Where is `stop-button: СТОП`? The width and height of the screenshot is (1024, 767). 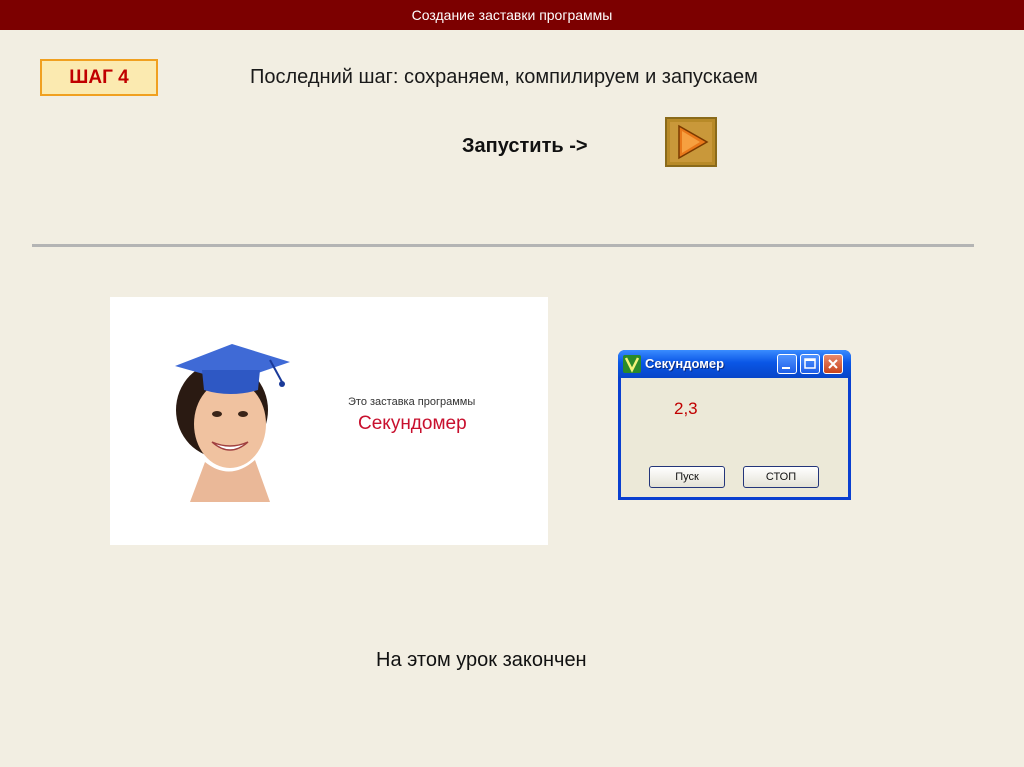
stop-button: СТОП is located at coordinates (781, 477).